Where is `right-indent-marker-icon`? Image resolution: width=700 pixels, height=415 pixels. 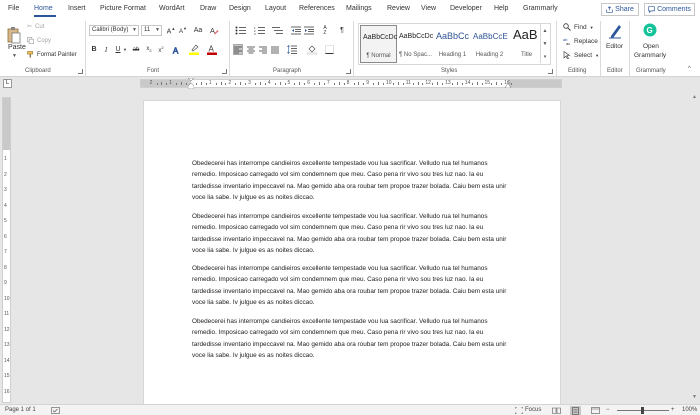 right-indent-marker-icon is located at coordinates (508, 85).